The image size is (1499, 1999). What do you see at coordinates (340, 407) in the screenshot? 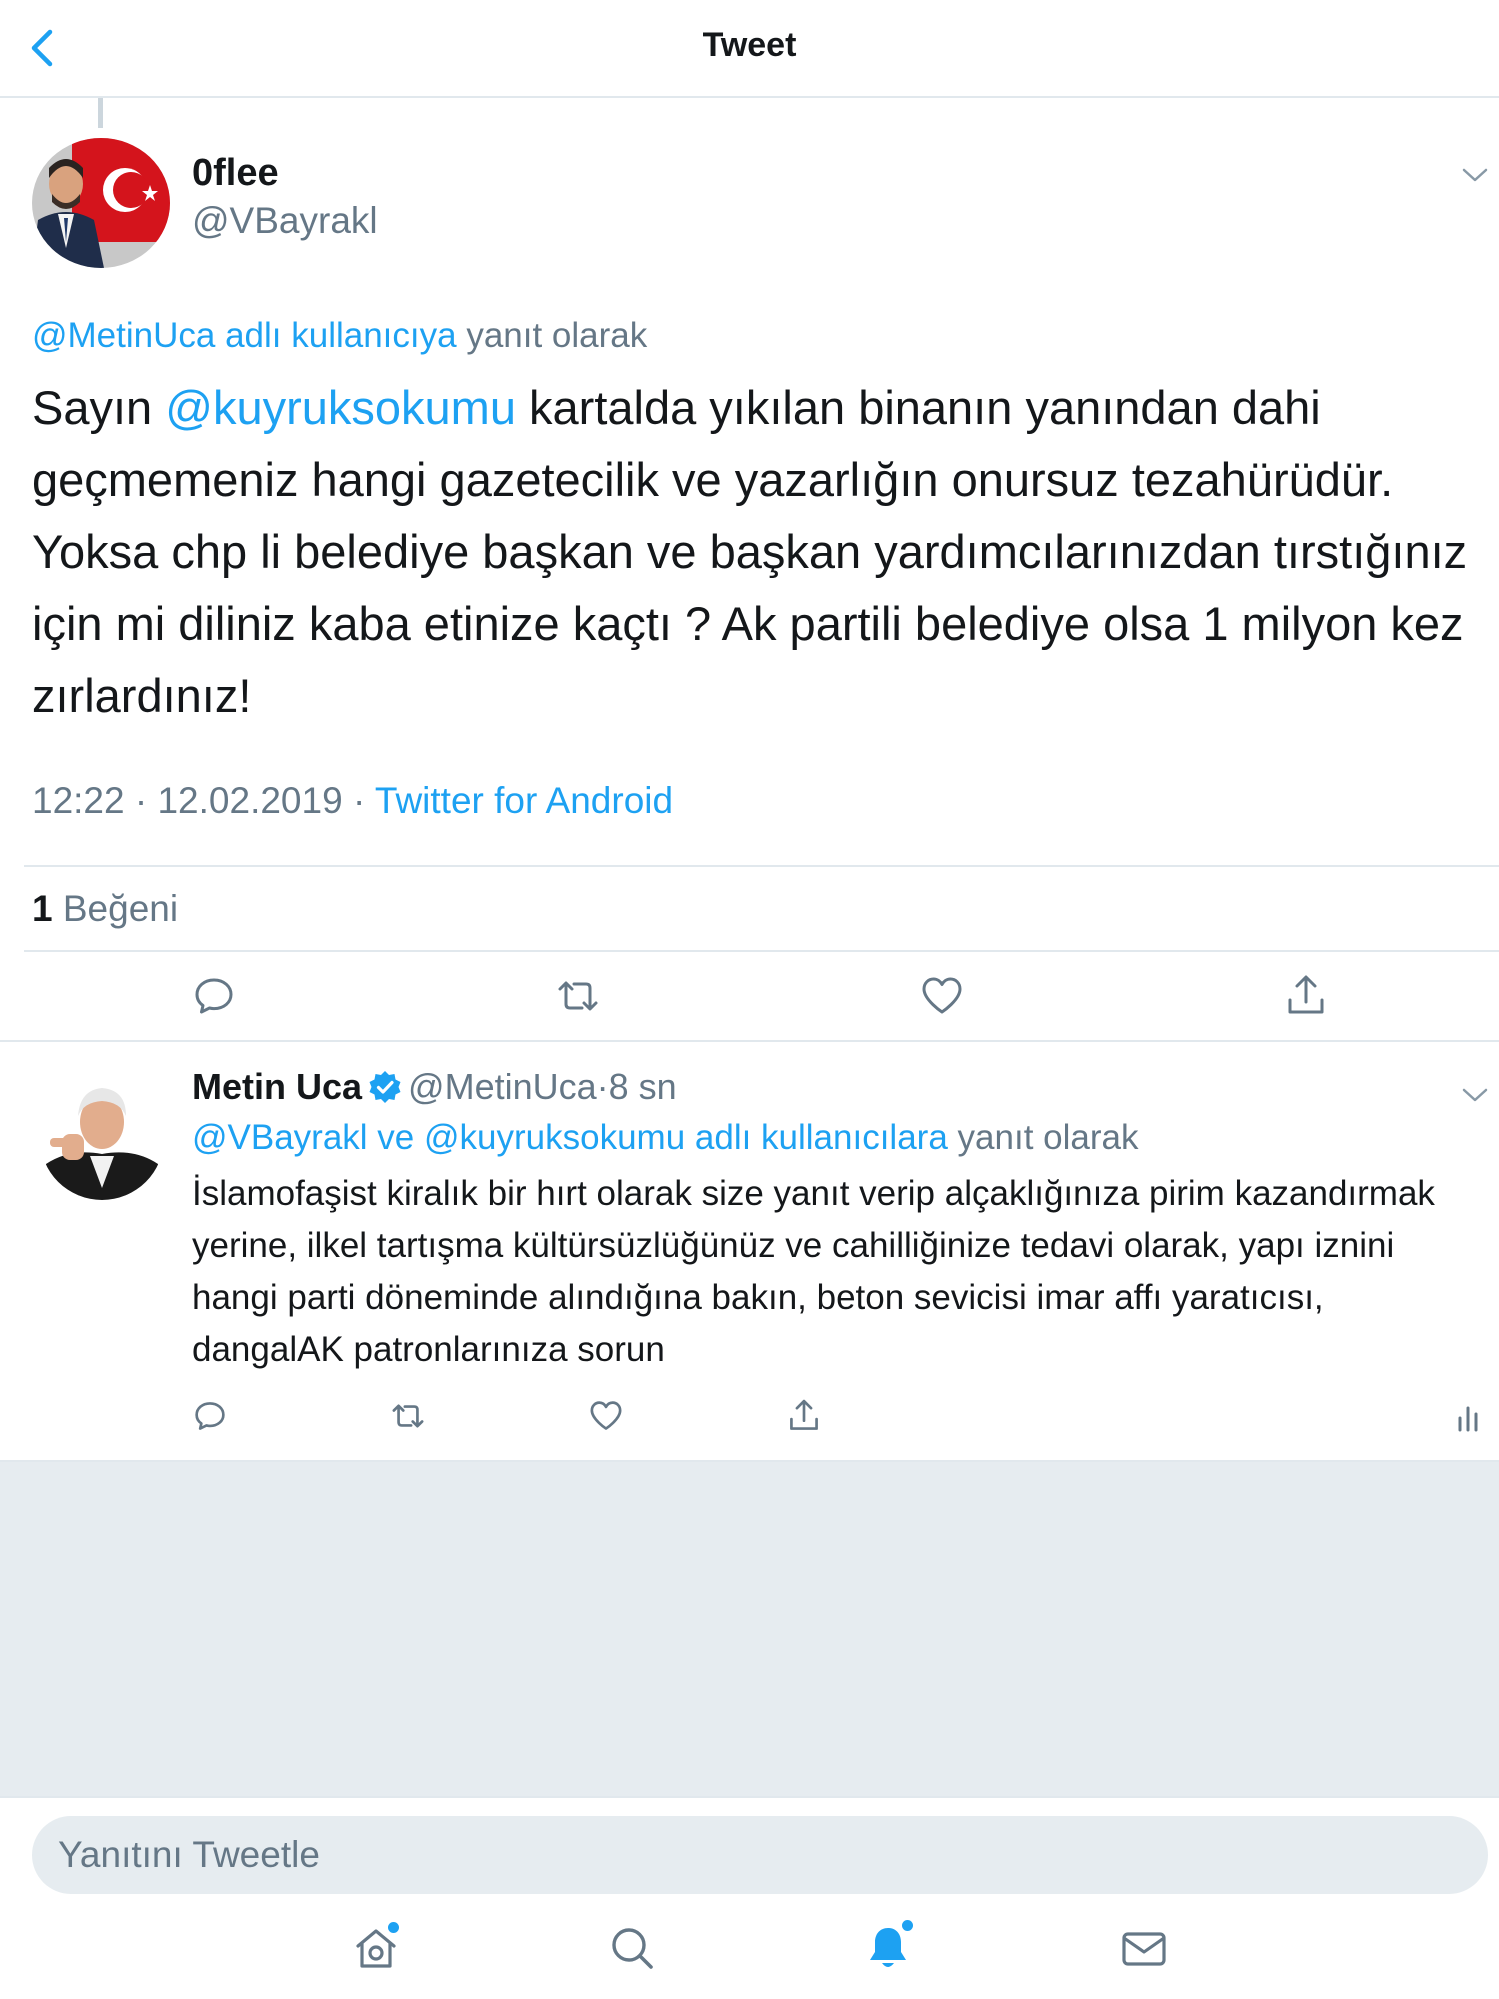
I see `mention-link: @kuyruksokumu` at bounding box center [340, 407].